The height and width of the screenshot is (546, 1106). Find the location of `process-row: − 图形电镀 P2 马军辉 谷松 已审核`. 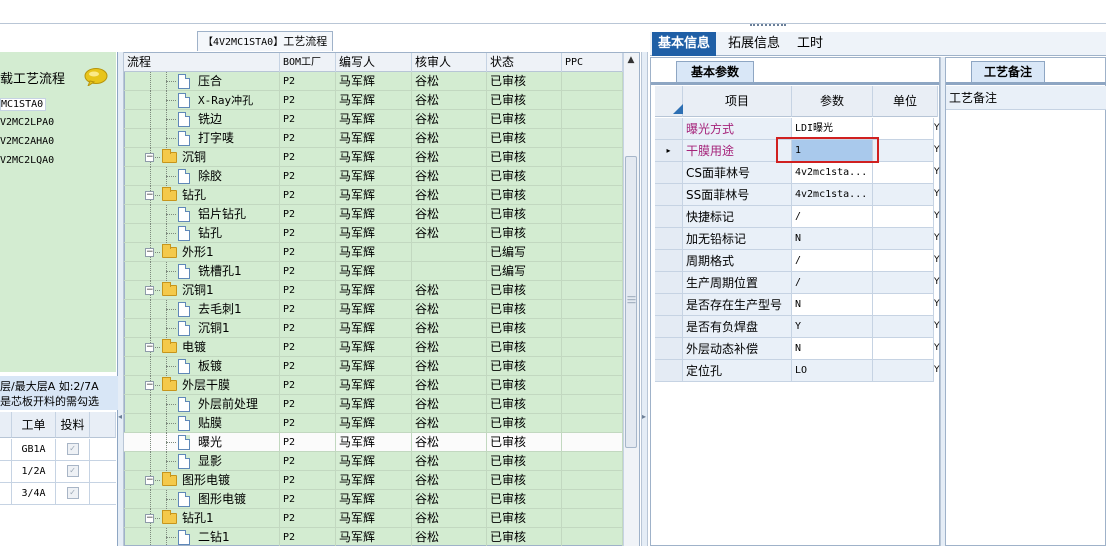

process-row: − 图形电镀 P2 马军辉 谷松 已审核 is located at coordinates (373, 480).